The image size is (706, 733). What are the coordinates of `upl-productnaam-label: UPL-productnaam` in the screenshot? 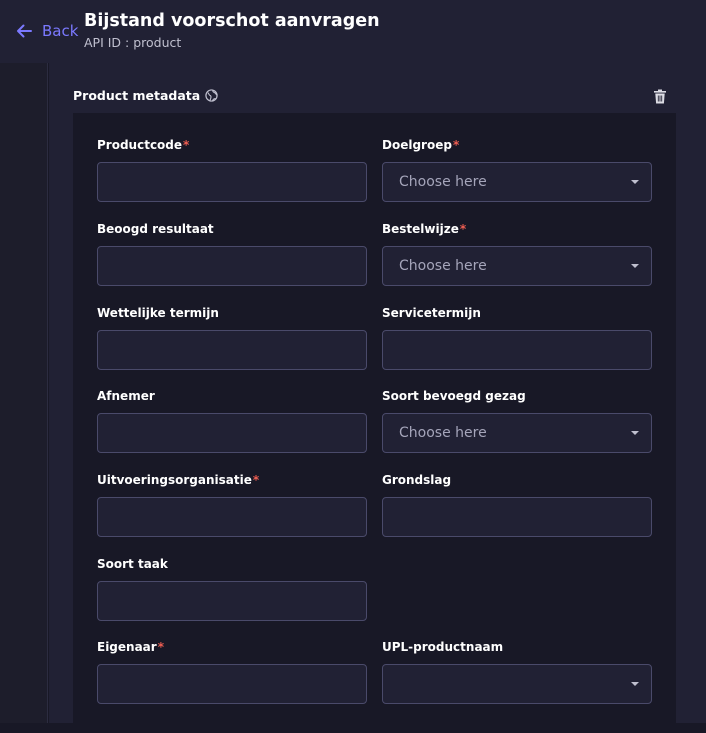 It's located at (443, 647).